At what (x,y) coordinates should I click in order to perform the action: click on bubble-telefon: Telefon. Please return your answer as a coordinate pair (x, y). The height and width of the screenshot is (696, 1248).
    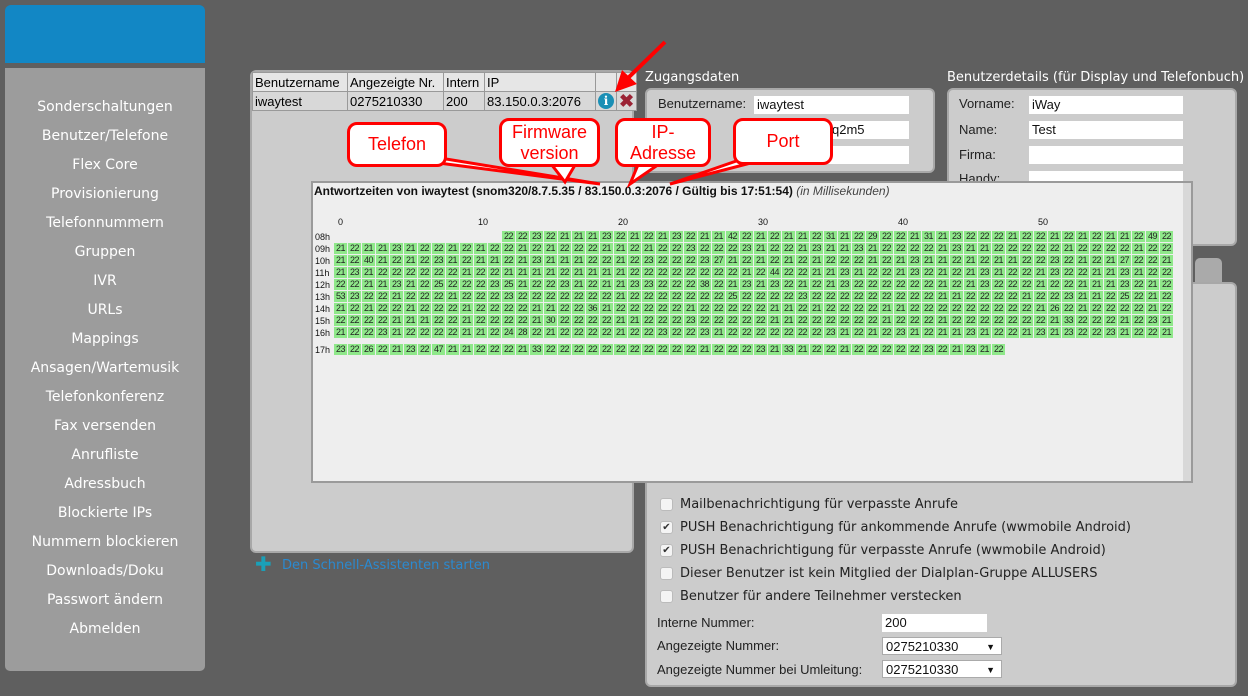
    Looking at the image, I should click on (397, 144).